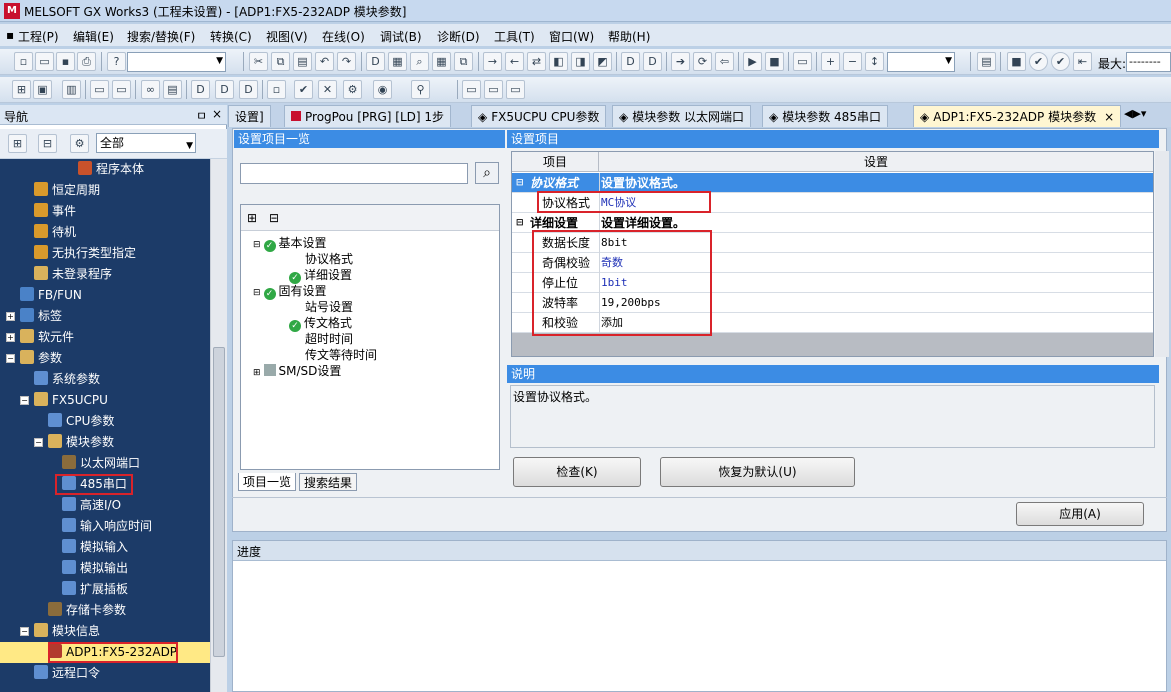 The width and height of the screenshot is (1171, 692). What do you see at coordinates (74, 442) in the screenshot?
I see `tree-item-module-params: − 模块参数` at bounding box center [74, 442].